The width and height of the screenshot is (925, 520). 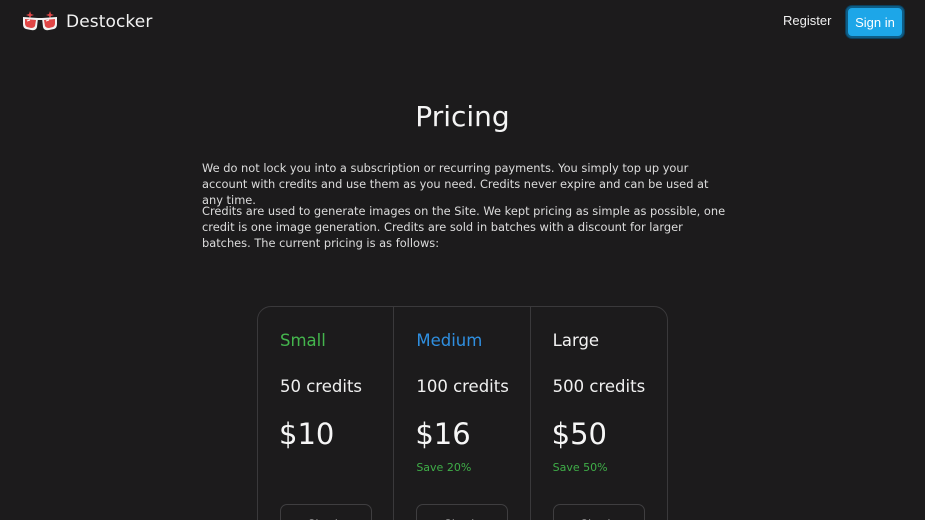 I want to click on plan-card-small: Small 50 credits $10 Sign in, so click(x=326, y=413).